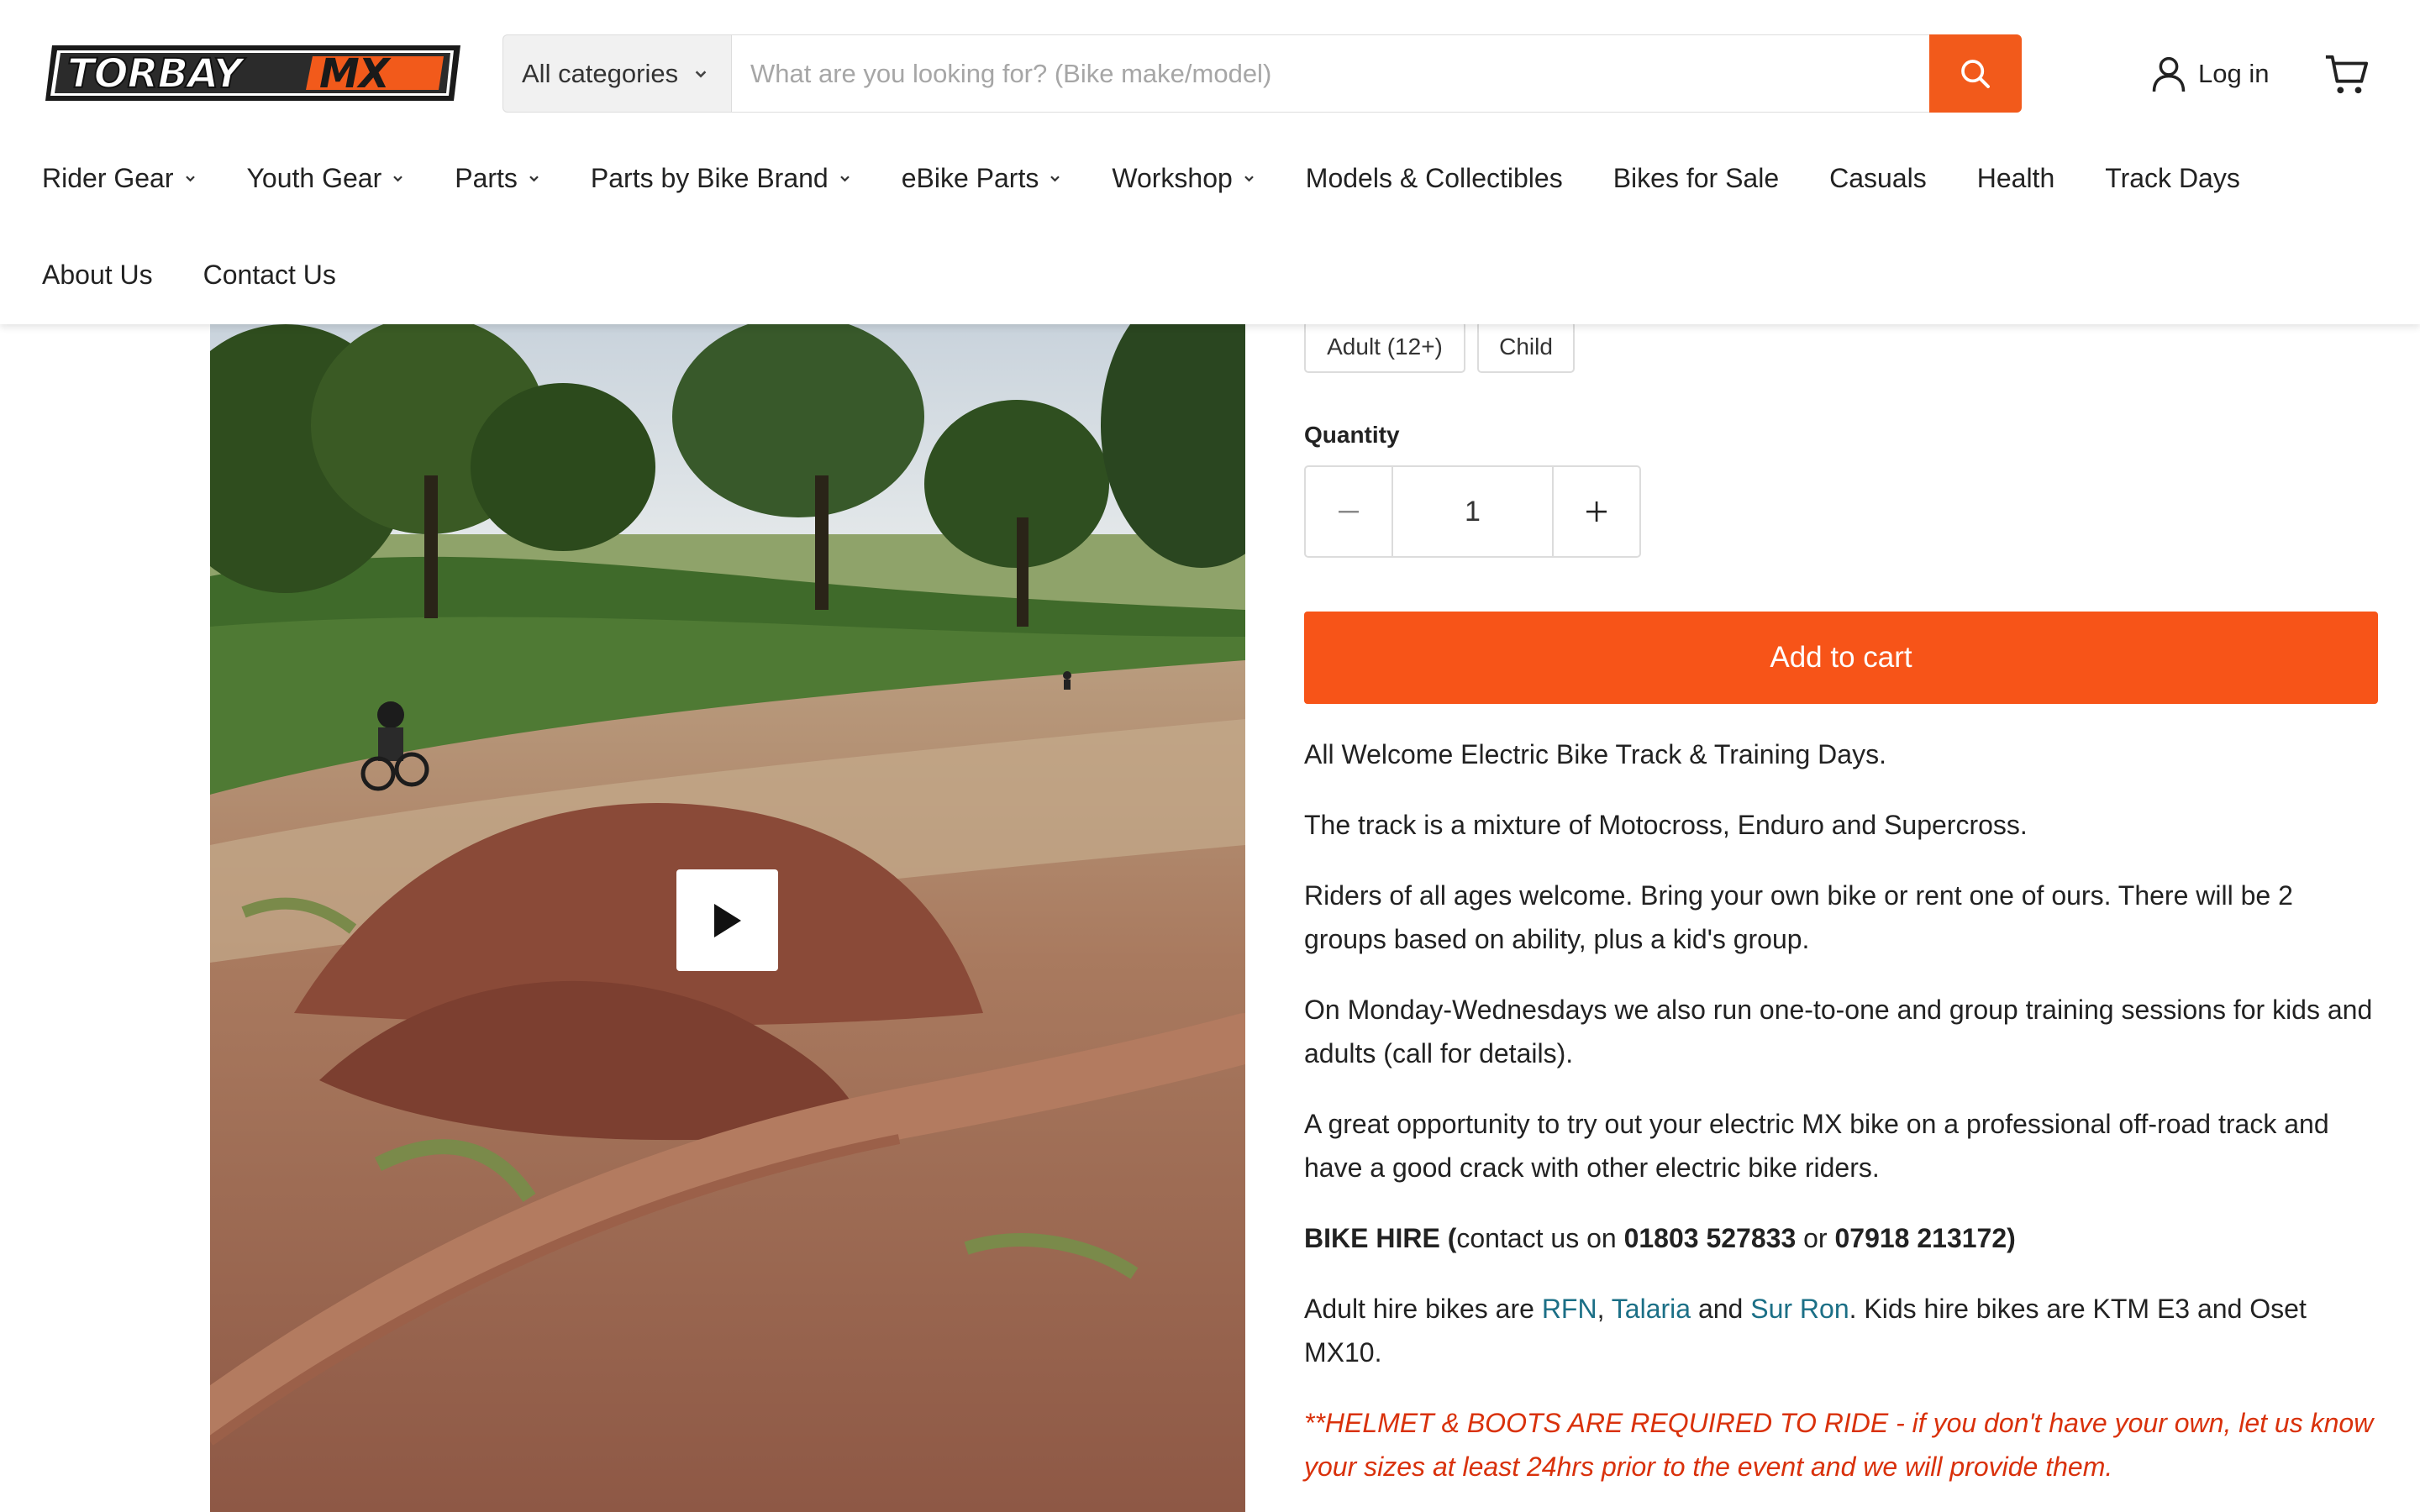 This screenshot has width=2420, height=1512. I want to click on add-to-cart-button: Add to cart, so click(1841, 658).